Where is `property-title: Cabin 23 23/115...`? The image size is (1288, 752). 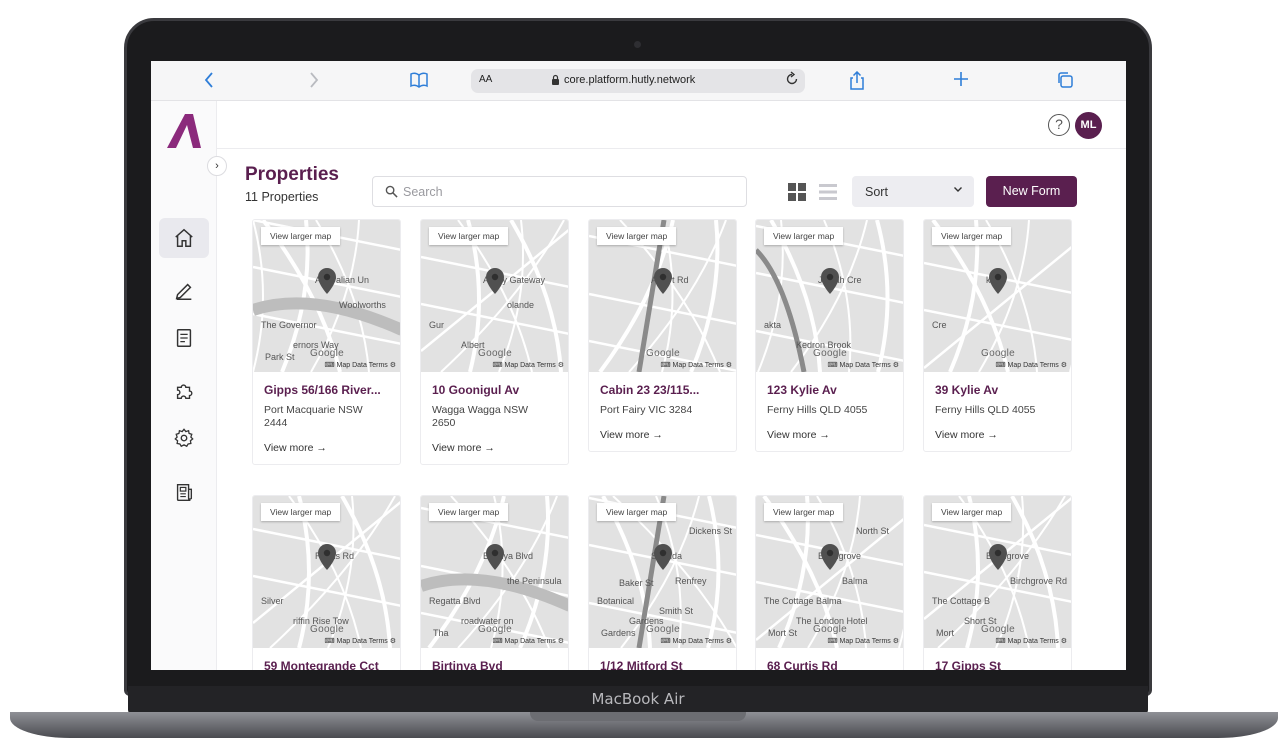 property-title: Cabin 23 23/115... is located at coordinates (662, 390).